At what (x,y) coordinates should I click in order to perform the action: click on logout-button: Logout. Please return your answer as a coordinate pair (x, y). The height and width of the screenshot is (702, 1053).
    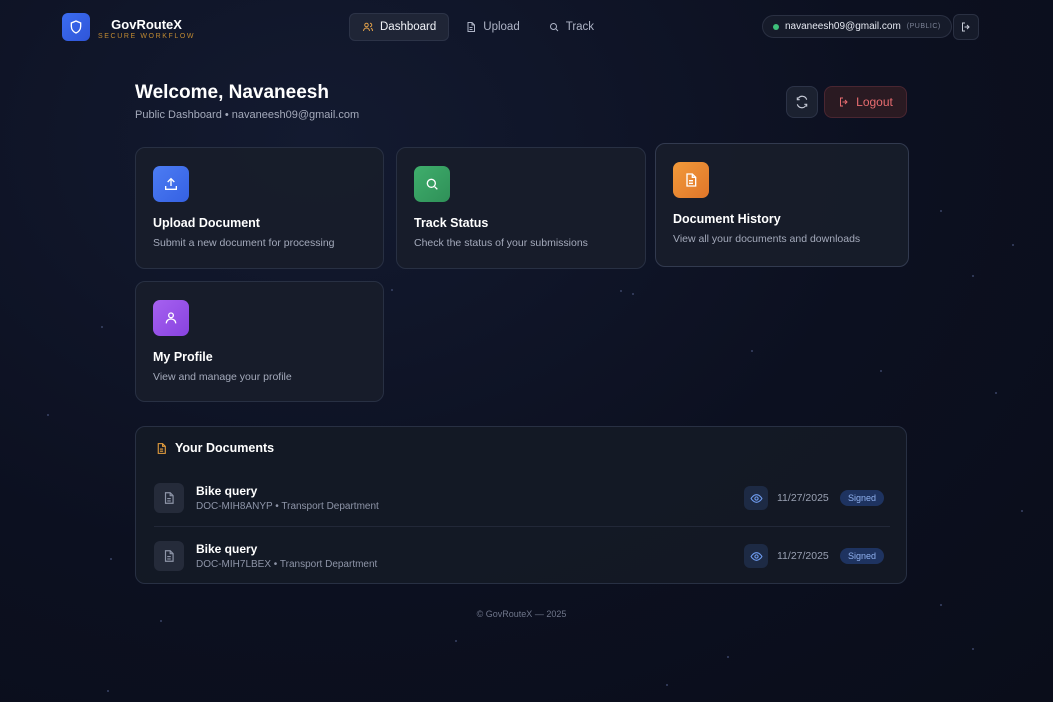
    Looking at the image, I should click on (865, 102).